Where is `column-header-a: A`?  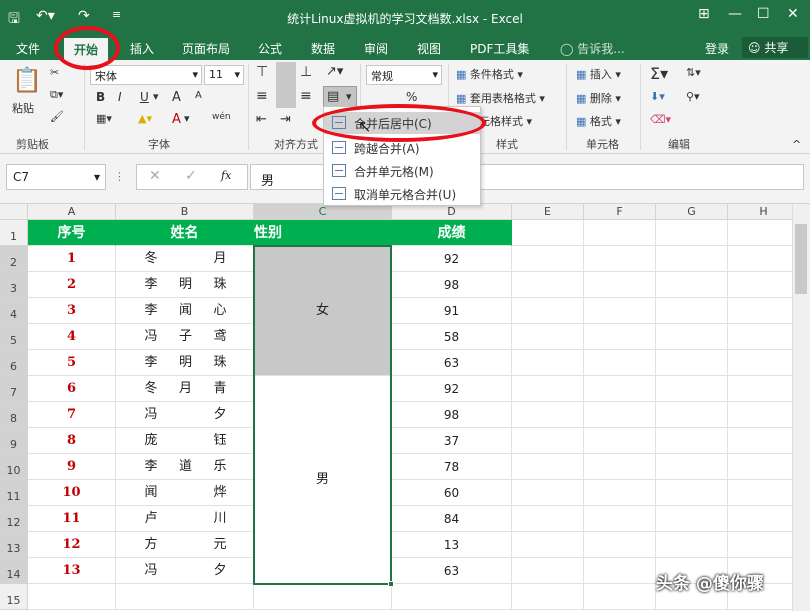 column-header-a: A is located at coordinates (72, 212).